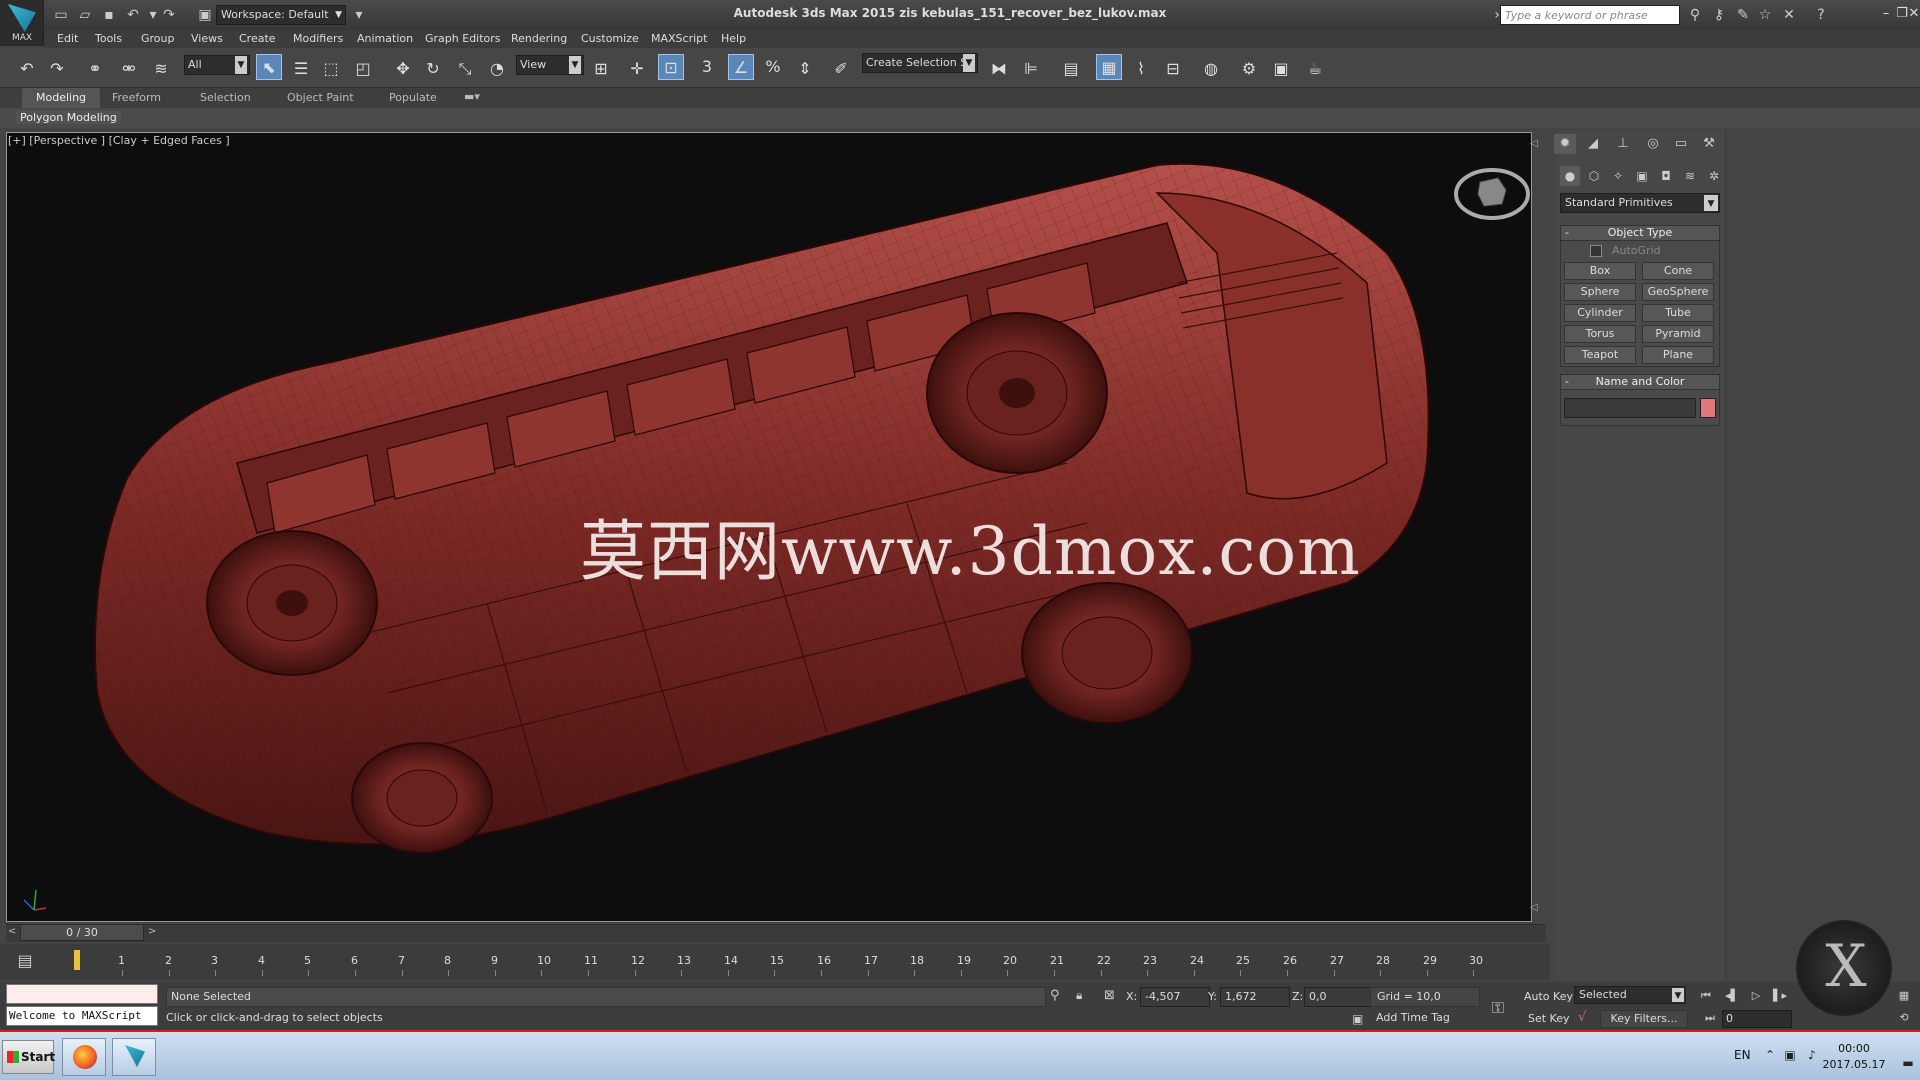  What do you see at coordinates (109, 15) in the screenshot?
I see `save-file-icon: ▪` at bounding box center [109, 15].